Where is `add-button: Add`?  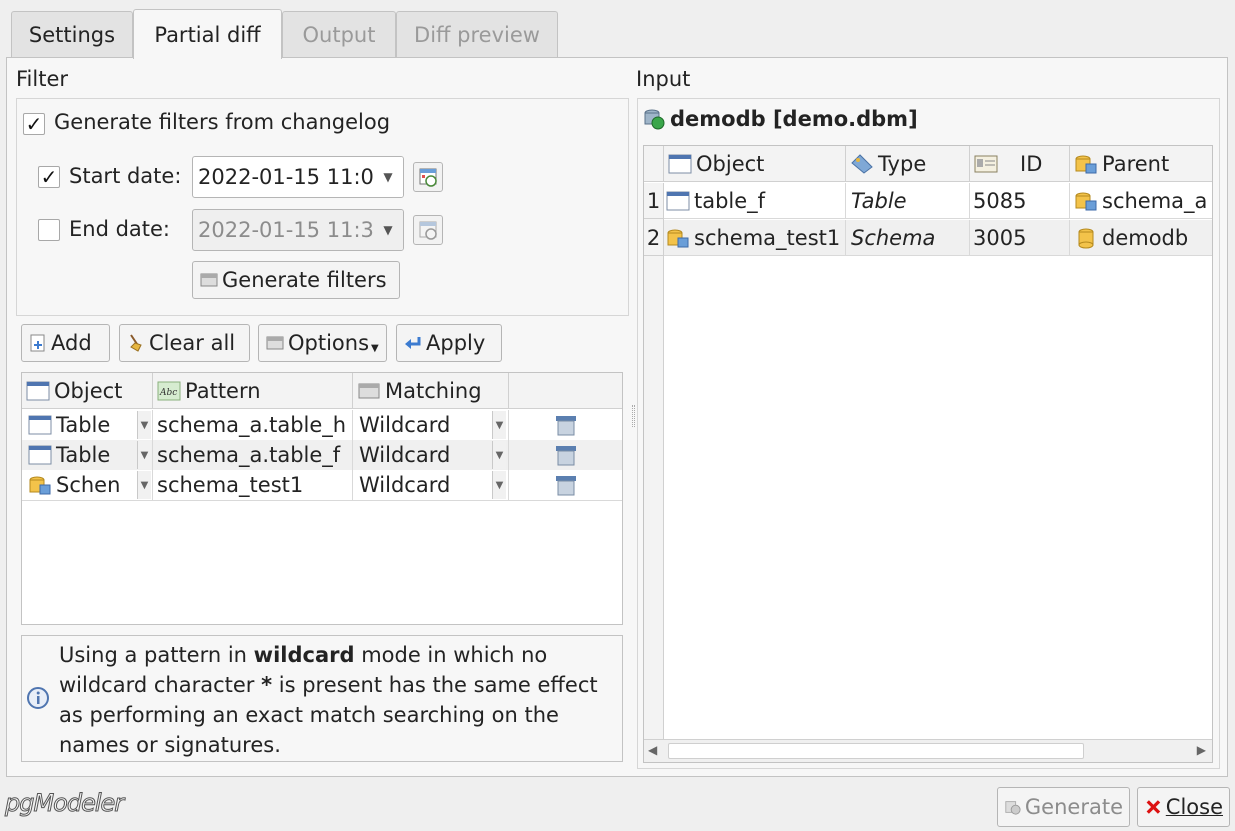 add-button: Add is located at coordinates (65, 343).